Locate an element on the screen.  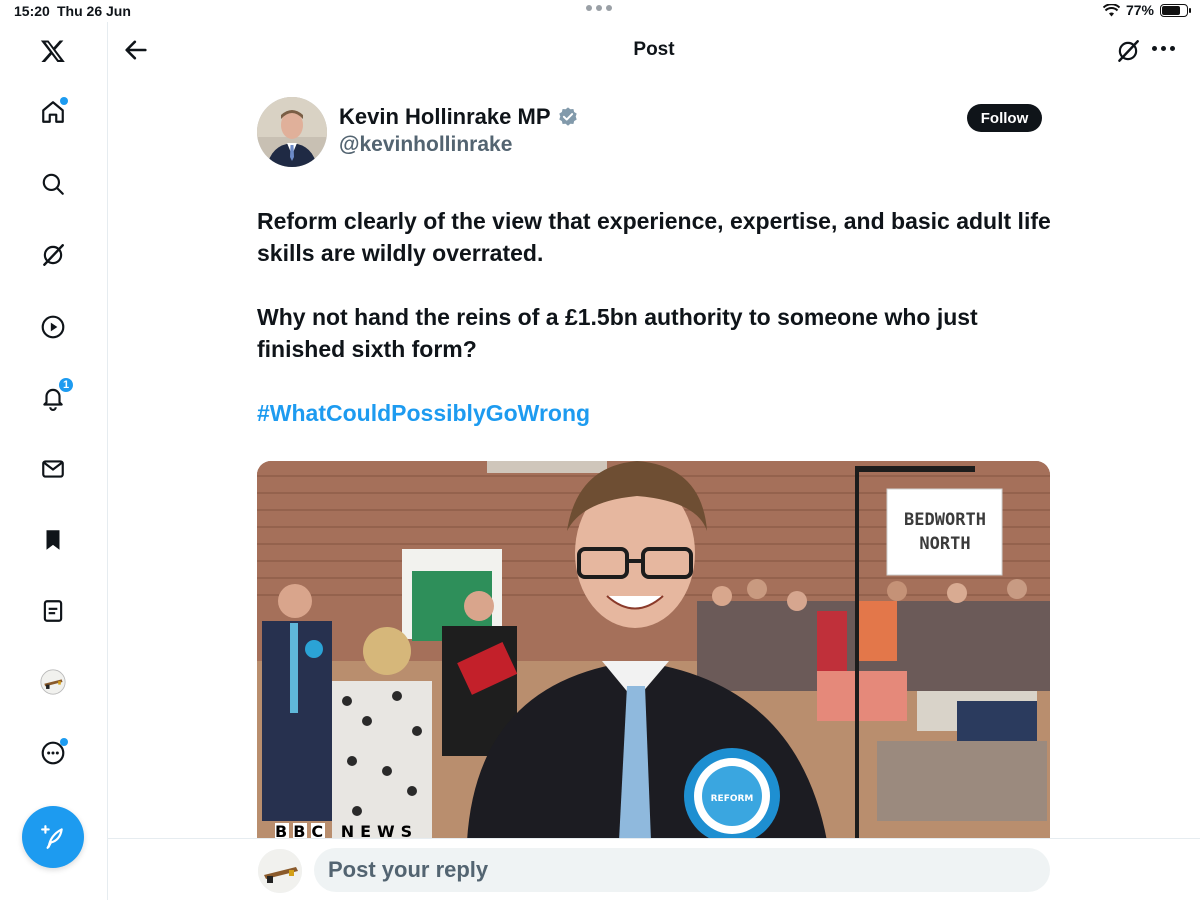
search-icon is located at coordinates (53, 184).